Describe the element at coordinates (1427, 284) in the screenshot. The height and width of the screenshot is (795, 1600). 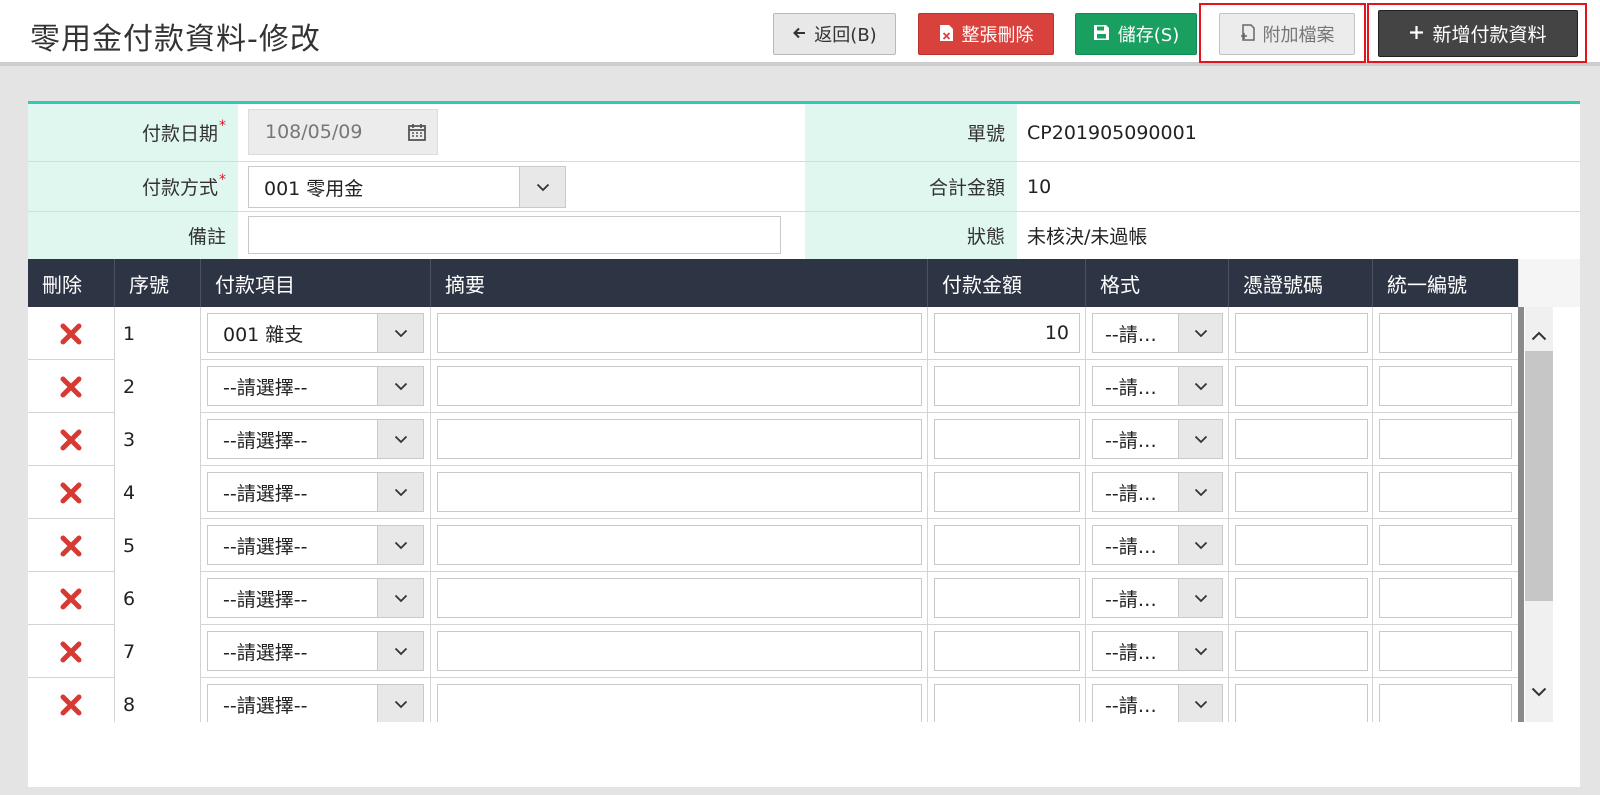
I see `col-header-unified-no: 統一編號` at that location.